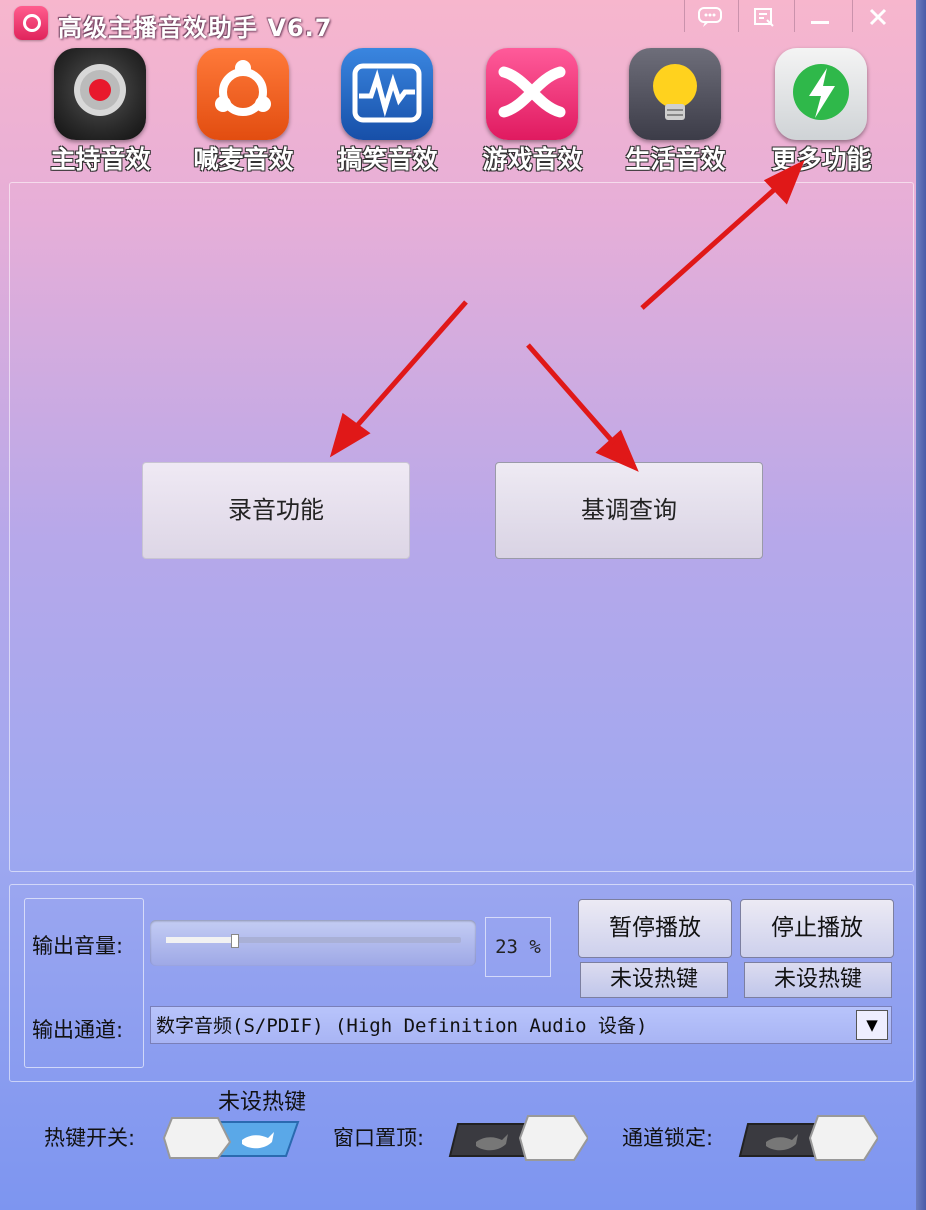  Describe the element at coordinates (78, 1030) in the screenshot. I see `channel-label: 输出通道:` at that location.